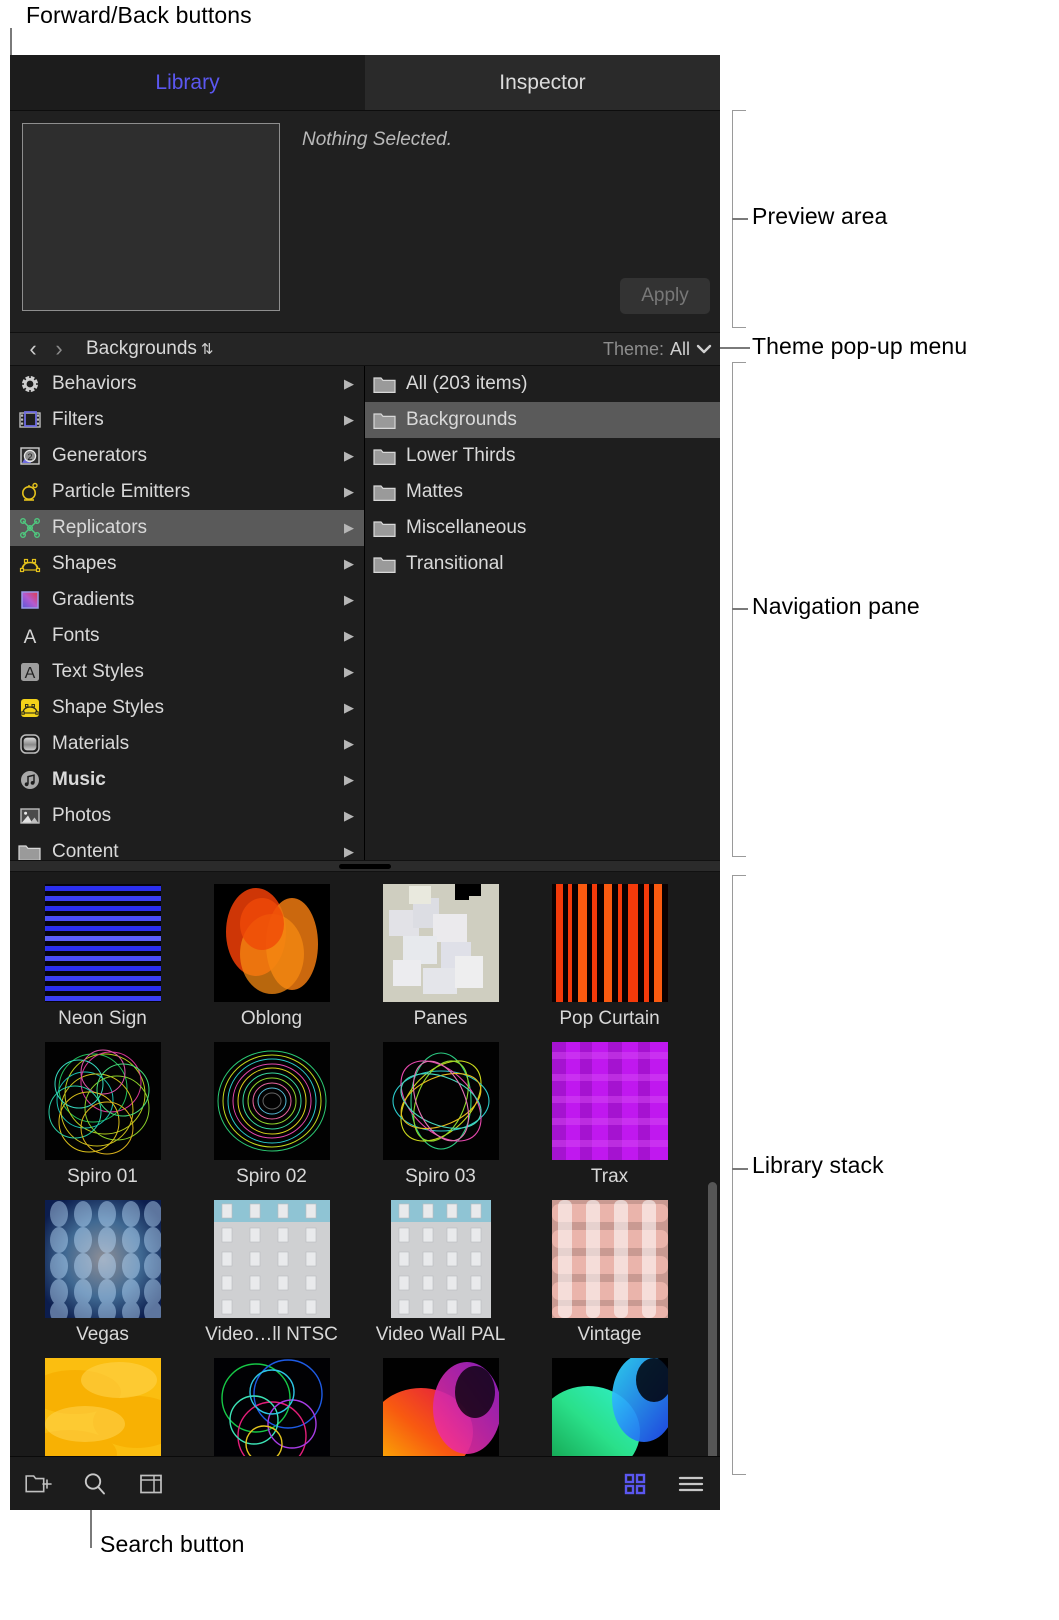  I want to click on resize-grip-pill, so click(365, 866).